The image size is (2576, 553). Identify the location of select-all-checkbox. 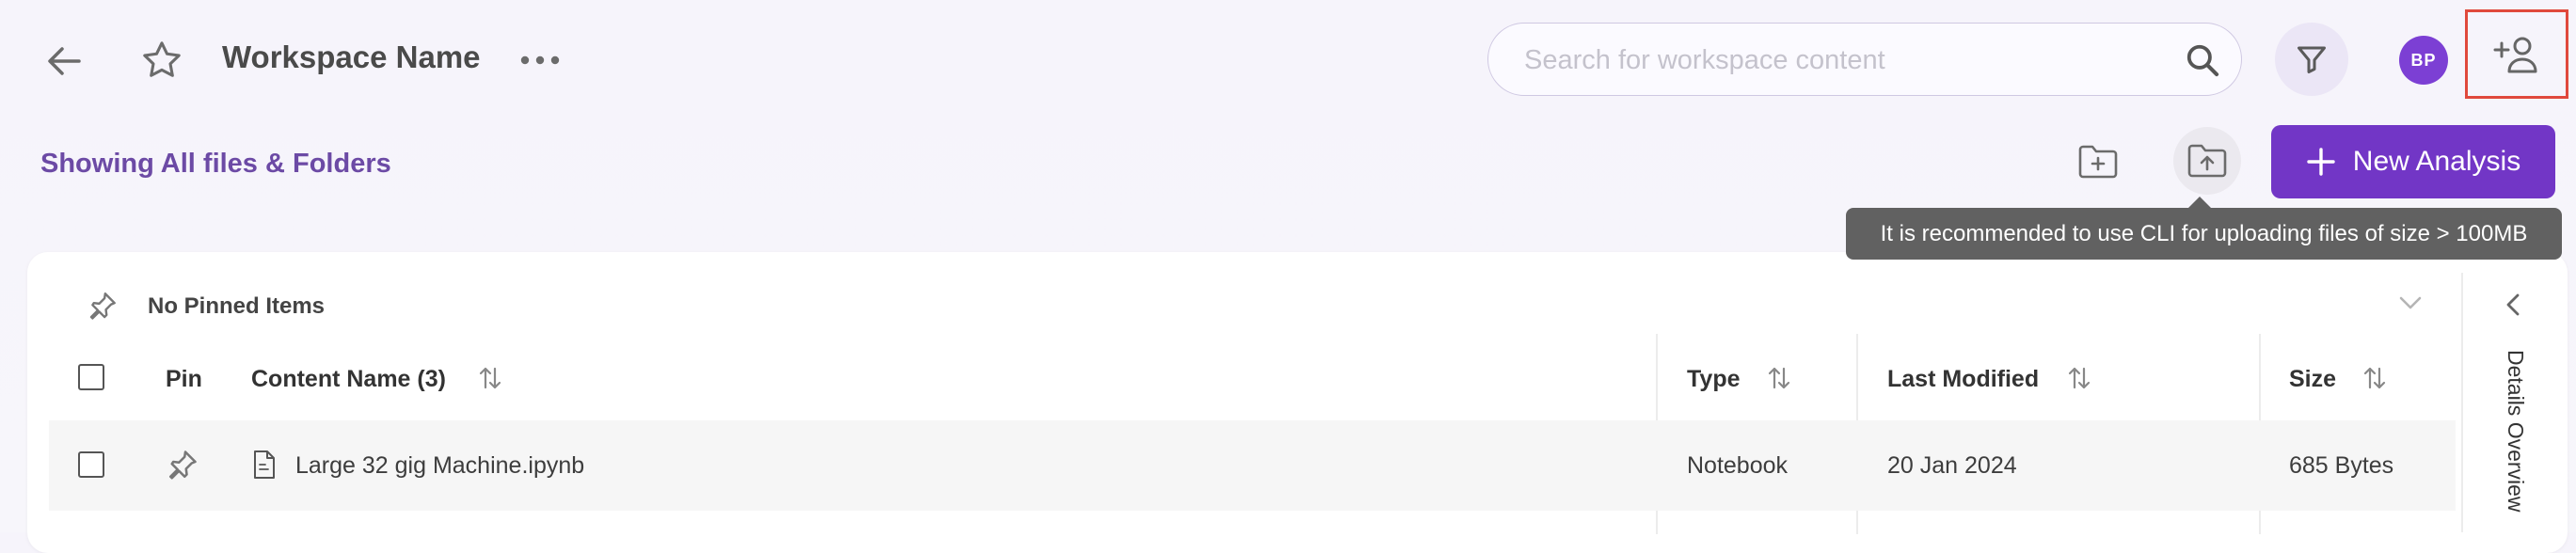
(91, 377).